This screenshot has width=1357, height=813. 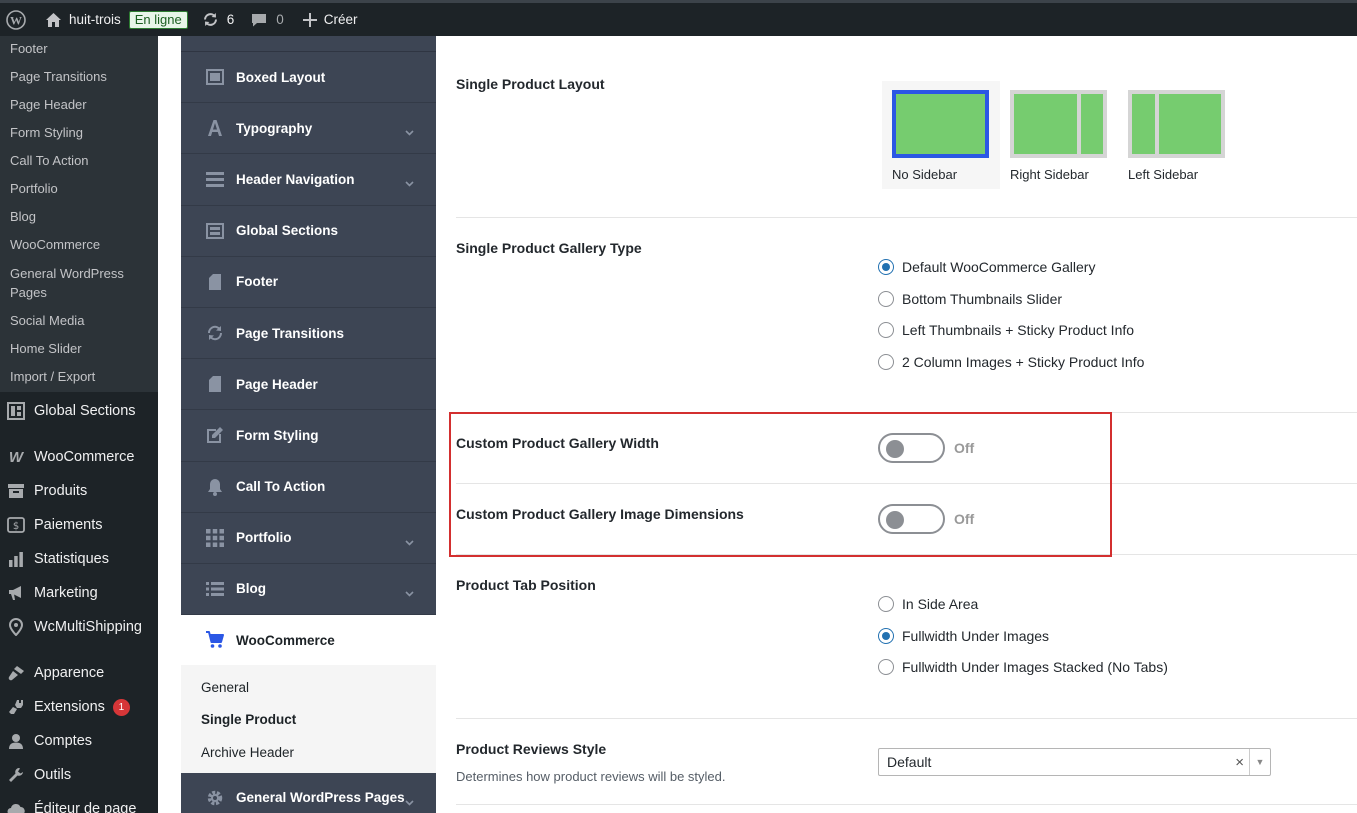 I want to click on cart-icon, so click(x=215, y=640).